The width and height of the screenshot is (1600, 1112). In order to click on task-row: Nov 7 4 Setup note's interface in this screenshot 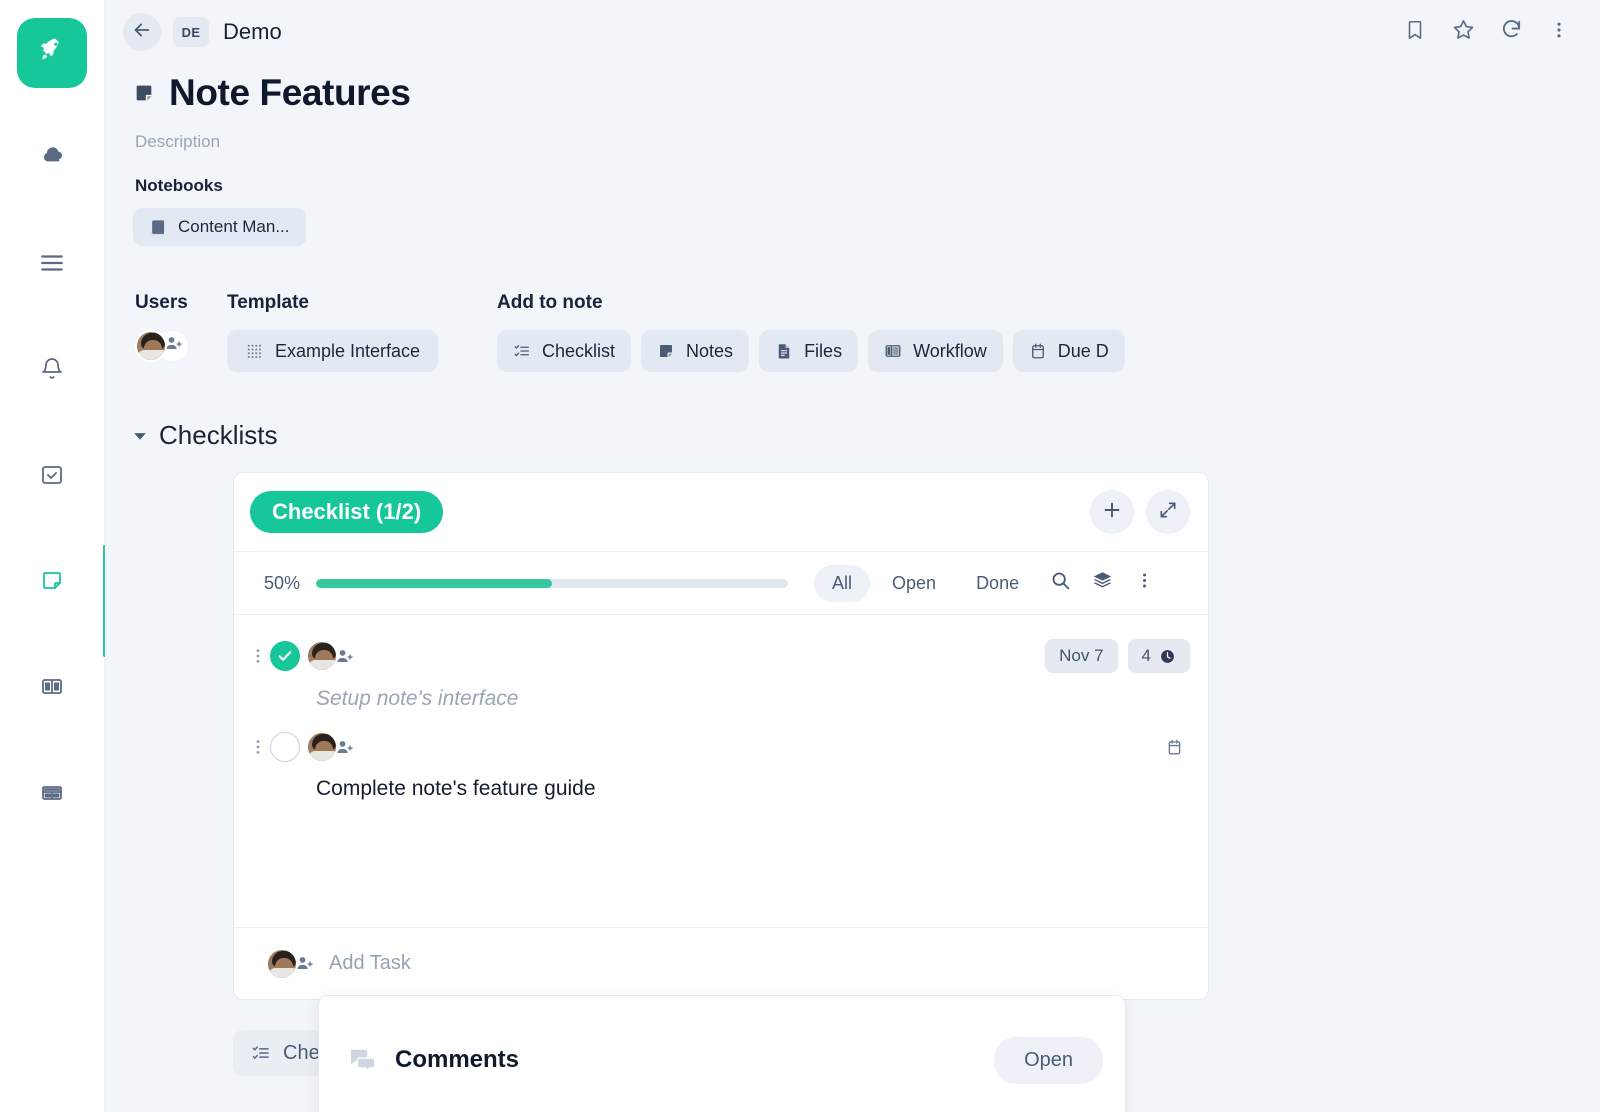, I will do `click(721, 671)`.